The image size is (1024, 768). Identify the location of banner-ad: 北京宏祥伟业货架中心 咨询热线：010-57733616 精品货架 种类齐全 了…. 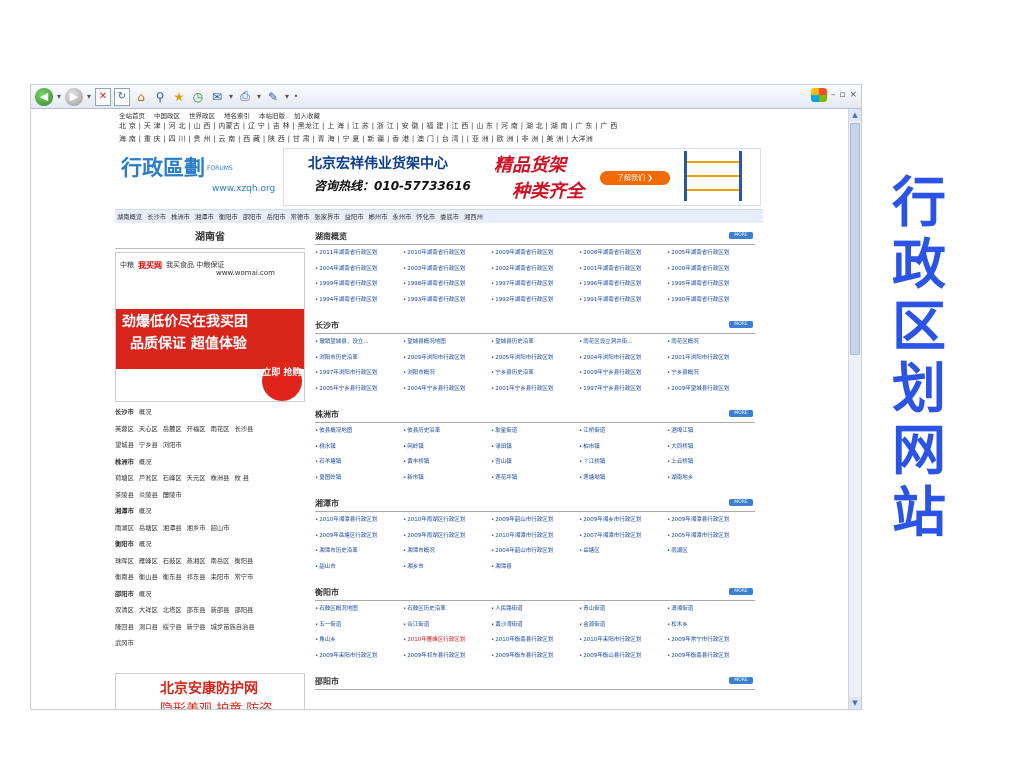
(522, 177).